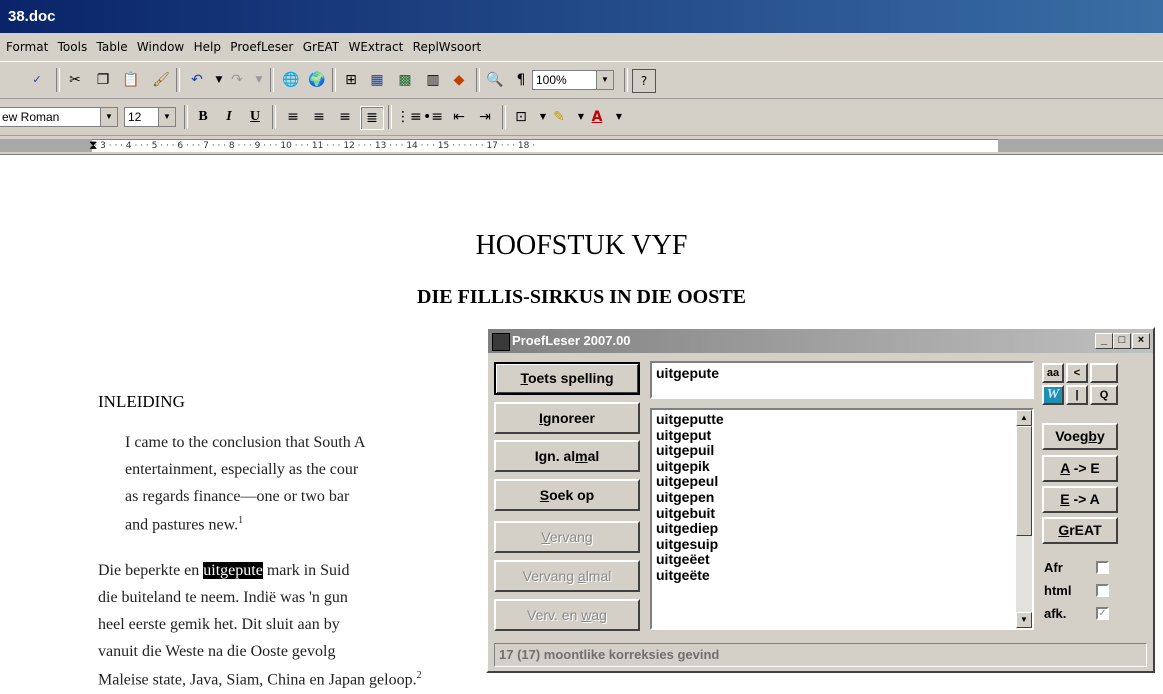  Describe the element at coordinates (161, 80) in the screenshot. I see `format-painter-icon: 🖌` at that location.